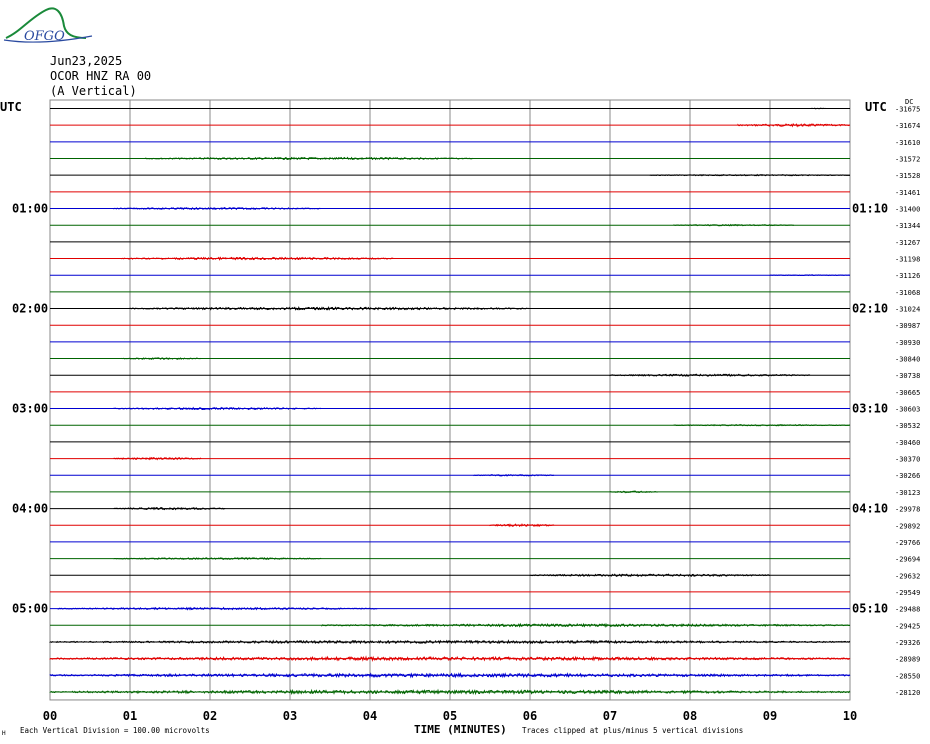 This screenshot has height=744, width=930. What do you see at coordinates (907, 210) in the screenshot?
I see `dc-offset-label: -31400` at bounding box center [907, 210].